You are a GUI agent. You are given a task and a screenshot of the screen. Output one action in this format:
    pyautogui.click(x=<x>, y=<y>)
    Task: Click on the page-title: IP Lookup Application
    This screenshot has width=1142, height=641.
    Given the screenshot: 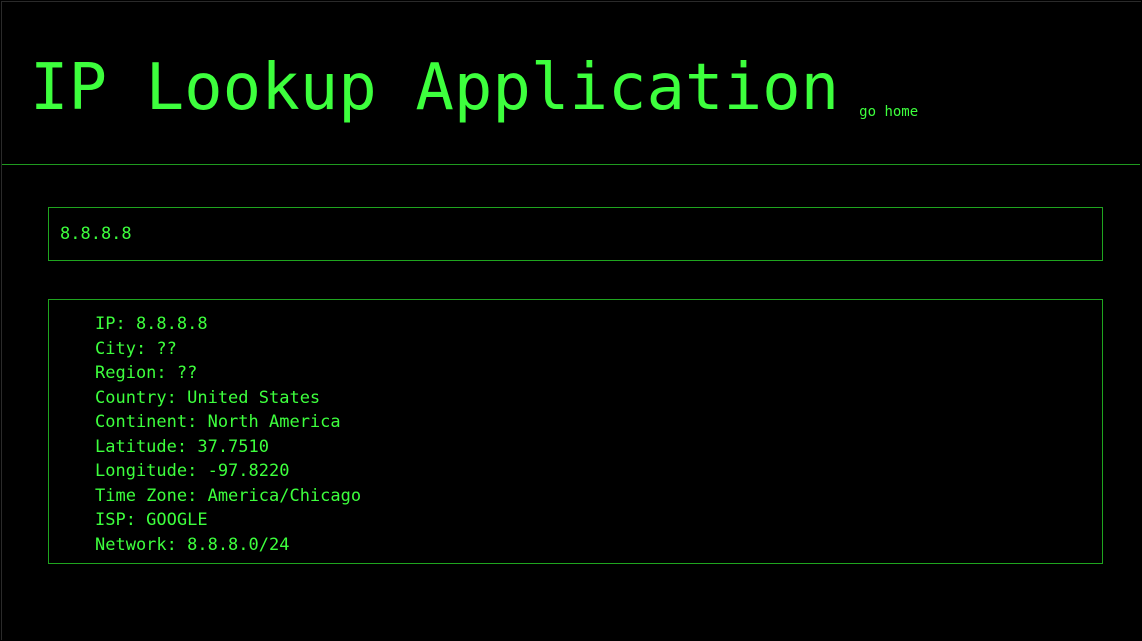 What is the action you would take?
    pyautogui.click(x=435, y=88)
    